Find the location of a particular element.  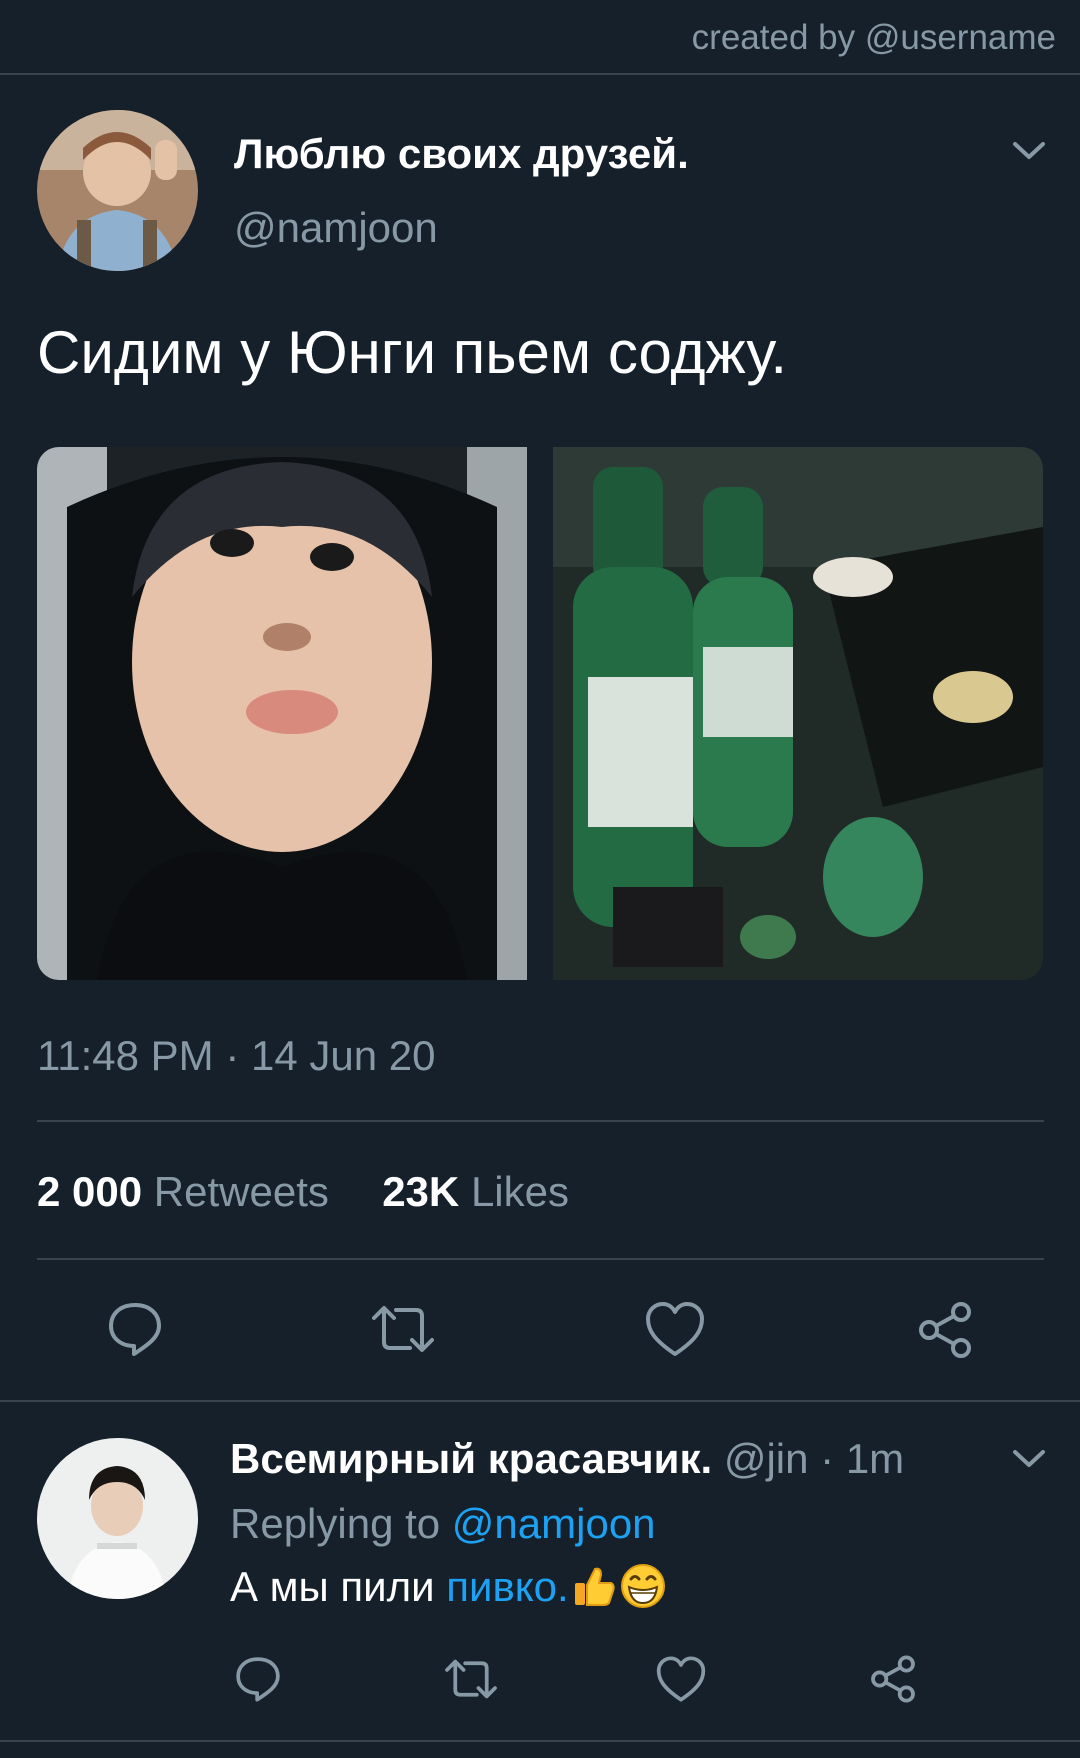

reply-text-plain: А мы пили is located at coordinates (338, 1586).